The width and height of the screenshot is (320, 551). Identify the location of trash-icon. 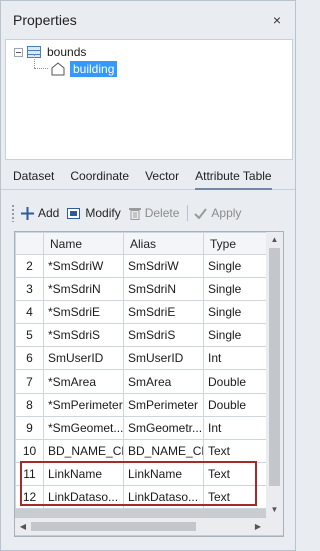
(134, 213).